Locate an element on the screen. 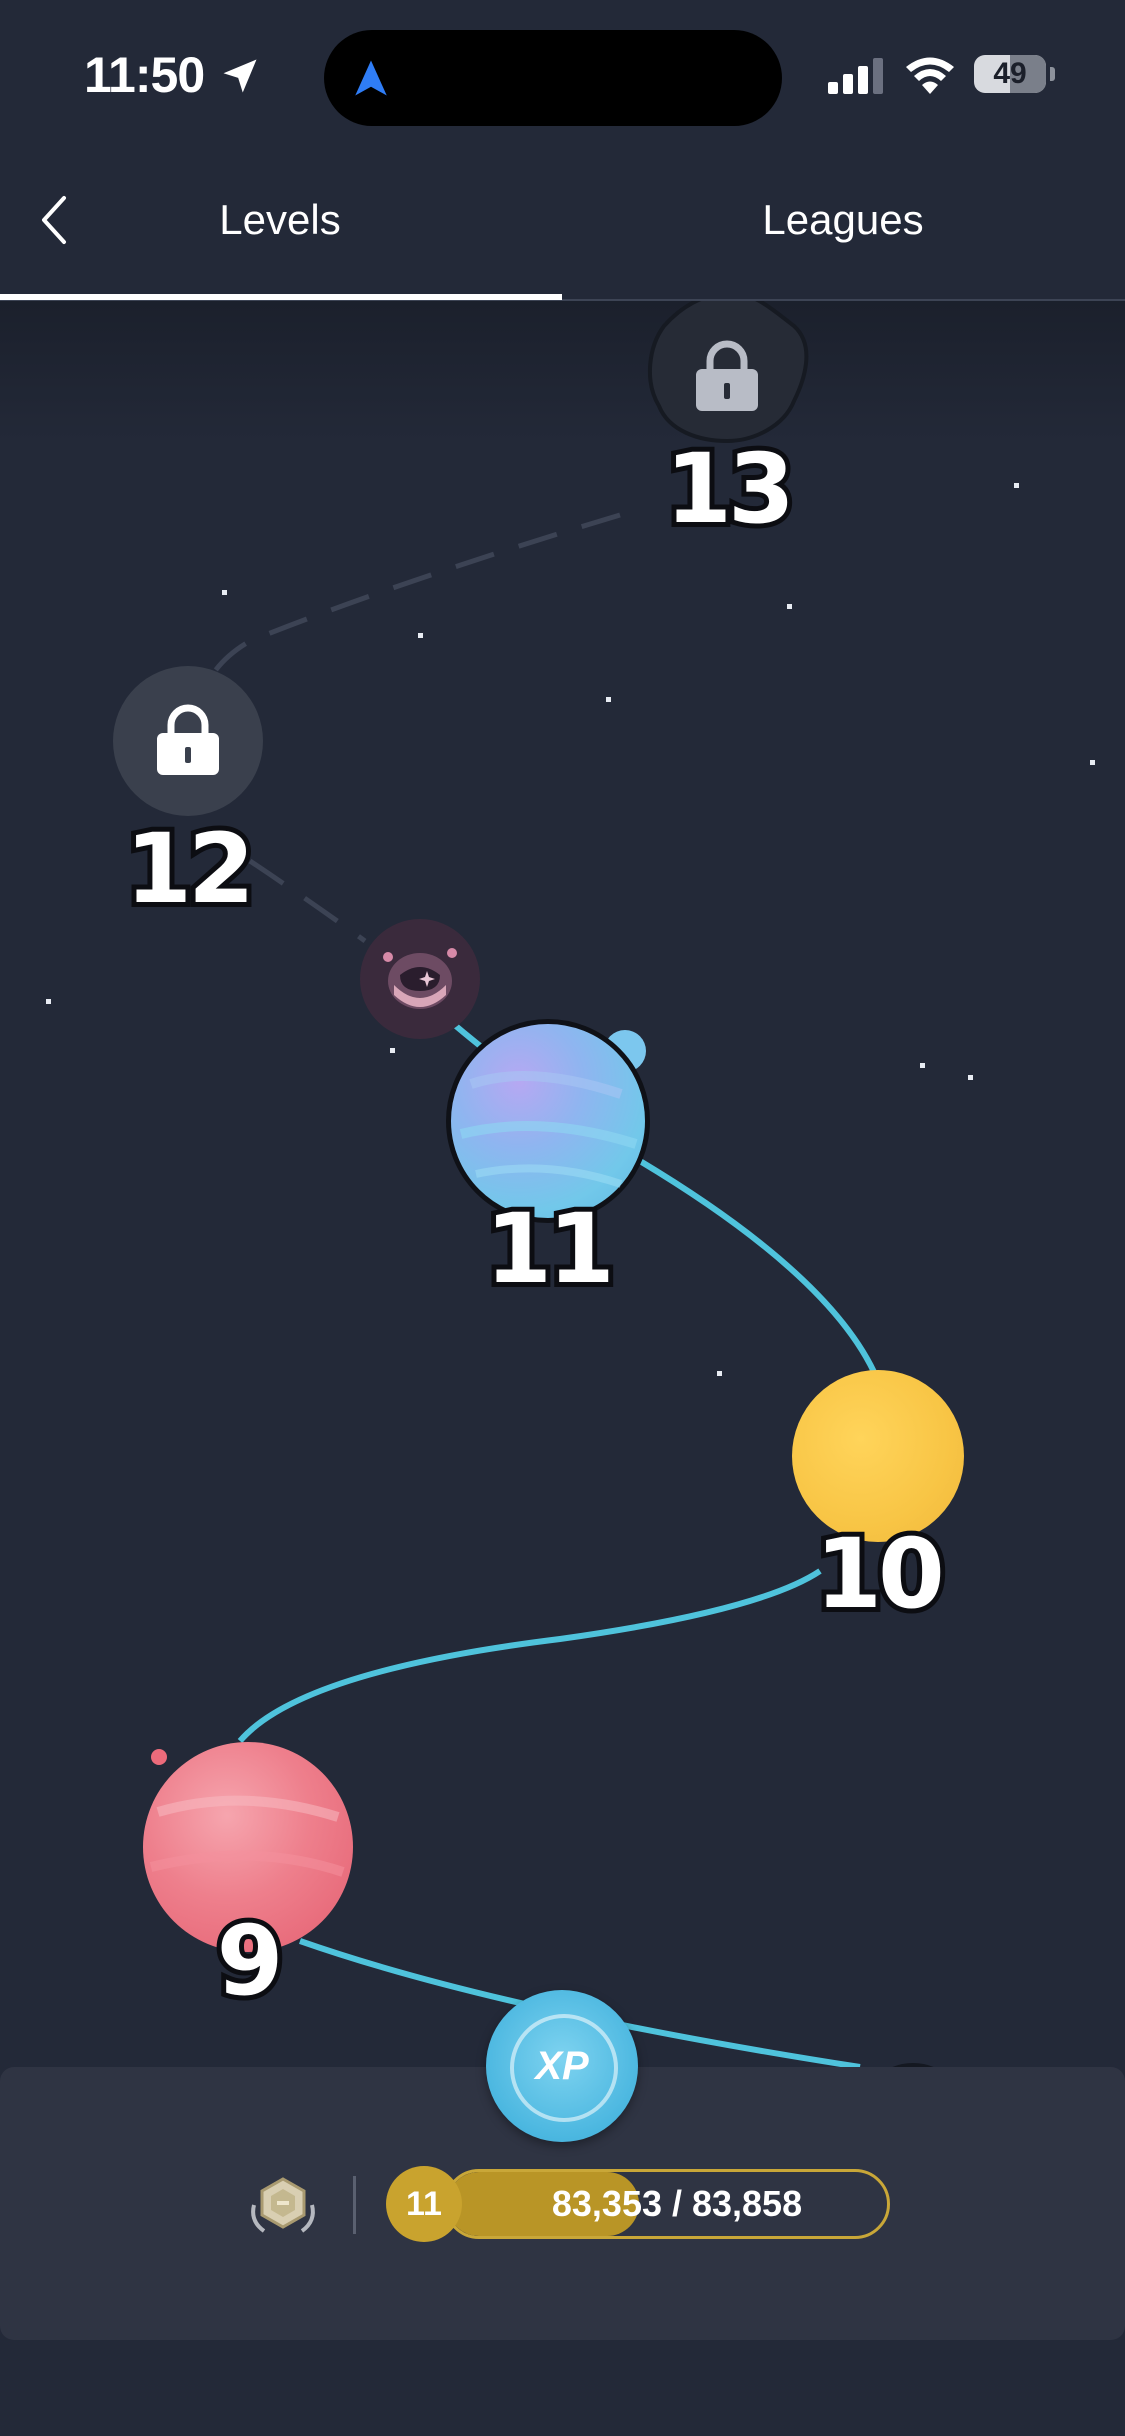 Image resolution: width=1125 pixels, height=2436 pixels. status-bar: 11:50 49 is located at coordinates (562, 75).